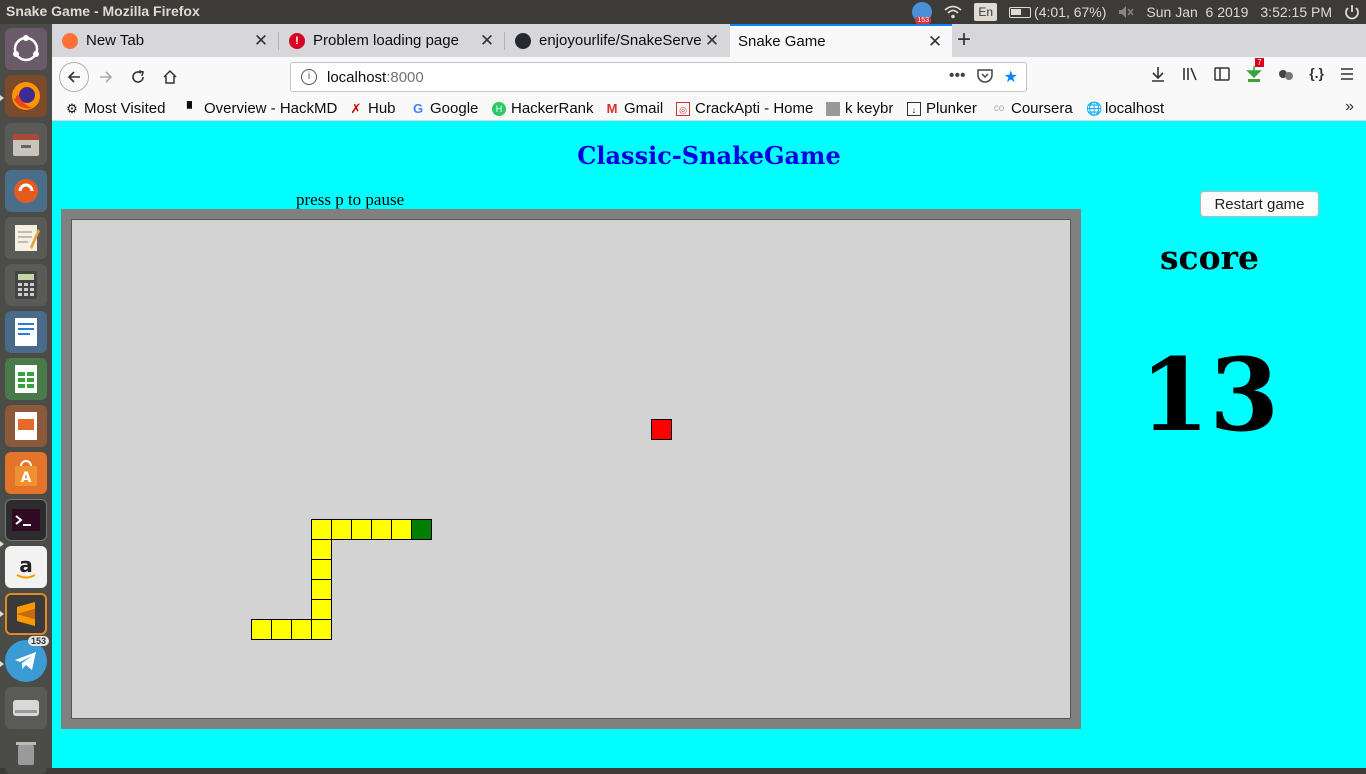 The height and width of the screenshot is (774, 1366). I want to click on gmail-icon: M, so click(612, 108).